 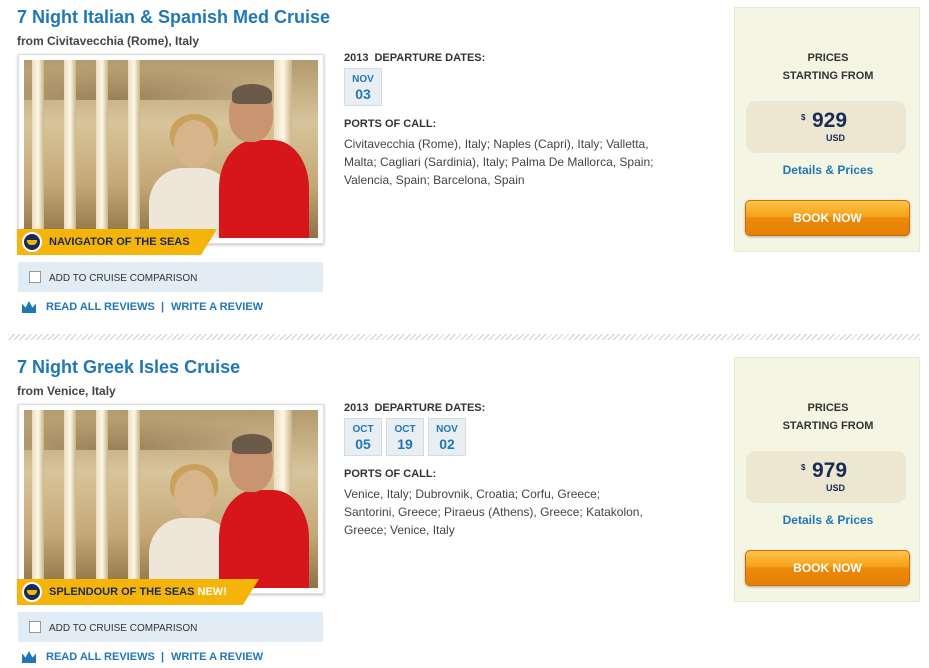 I want to click on departure-date-button: NOV 02, so click(x=447, y=437).